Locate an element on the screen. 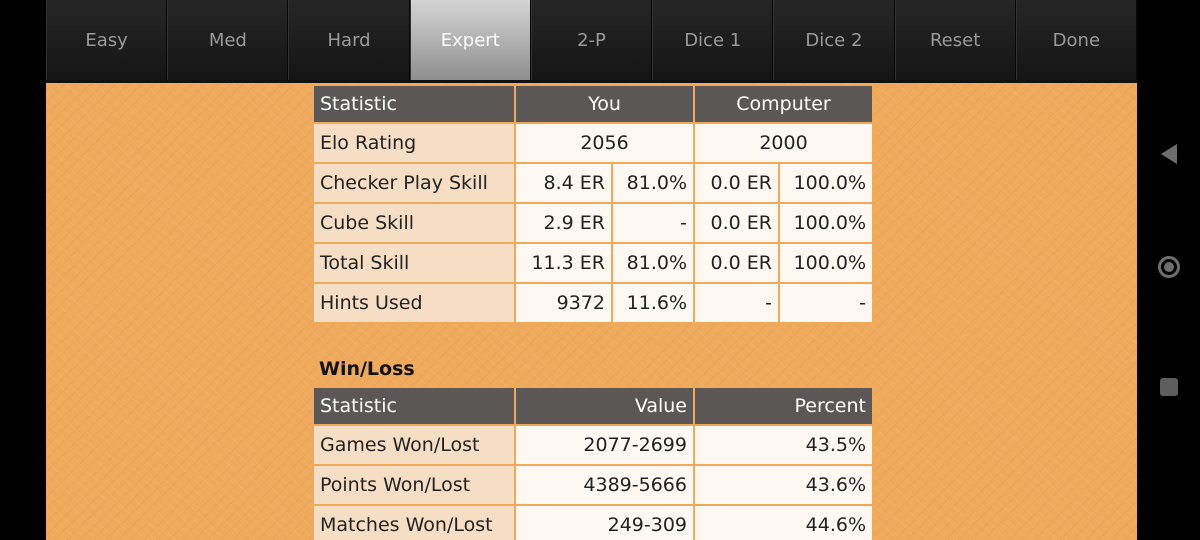  table-row: Matches Won/Lost 249-309 44.6% is located at coordinates (593, 523).